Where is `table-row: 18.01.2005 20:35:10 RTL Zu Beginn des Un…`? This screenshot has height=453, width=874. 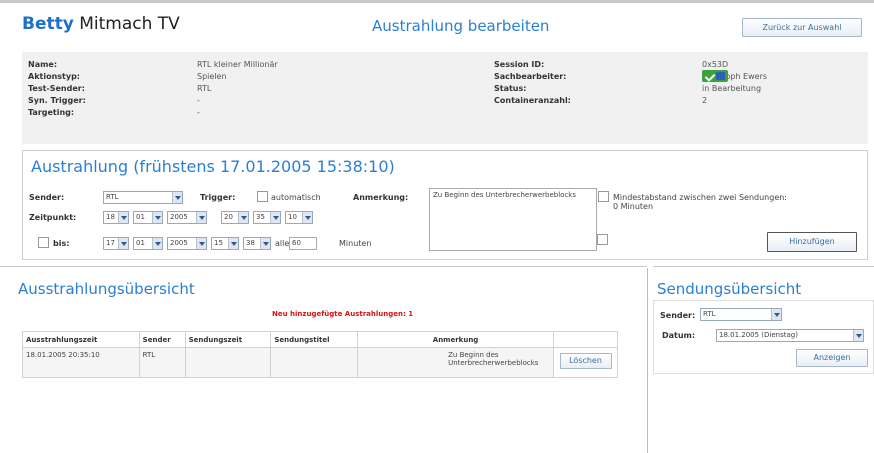
table-row: 18.01.2005 20:35:10 RTL Zu Beginn des Un… is located at coordinates (320, 362).